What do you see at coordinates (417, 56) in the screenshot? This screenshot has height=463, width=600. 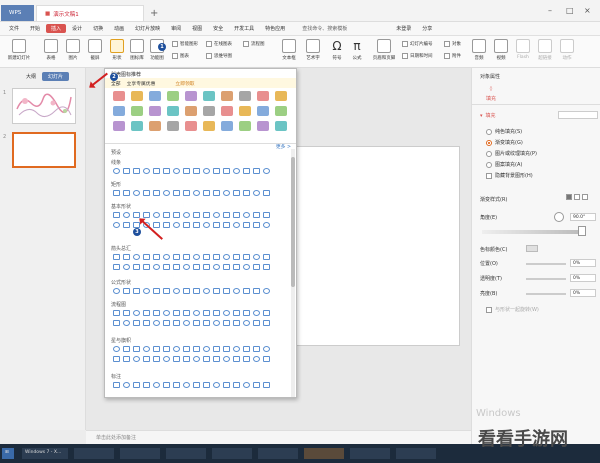 I see `datetime-button: 日期和时间` at bounding box center [417, 56].